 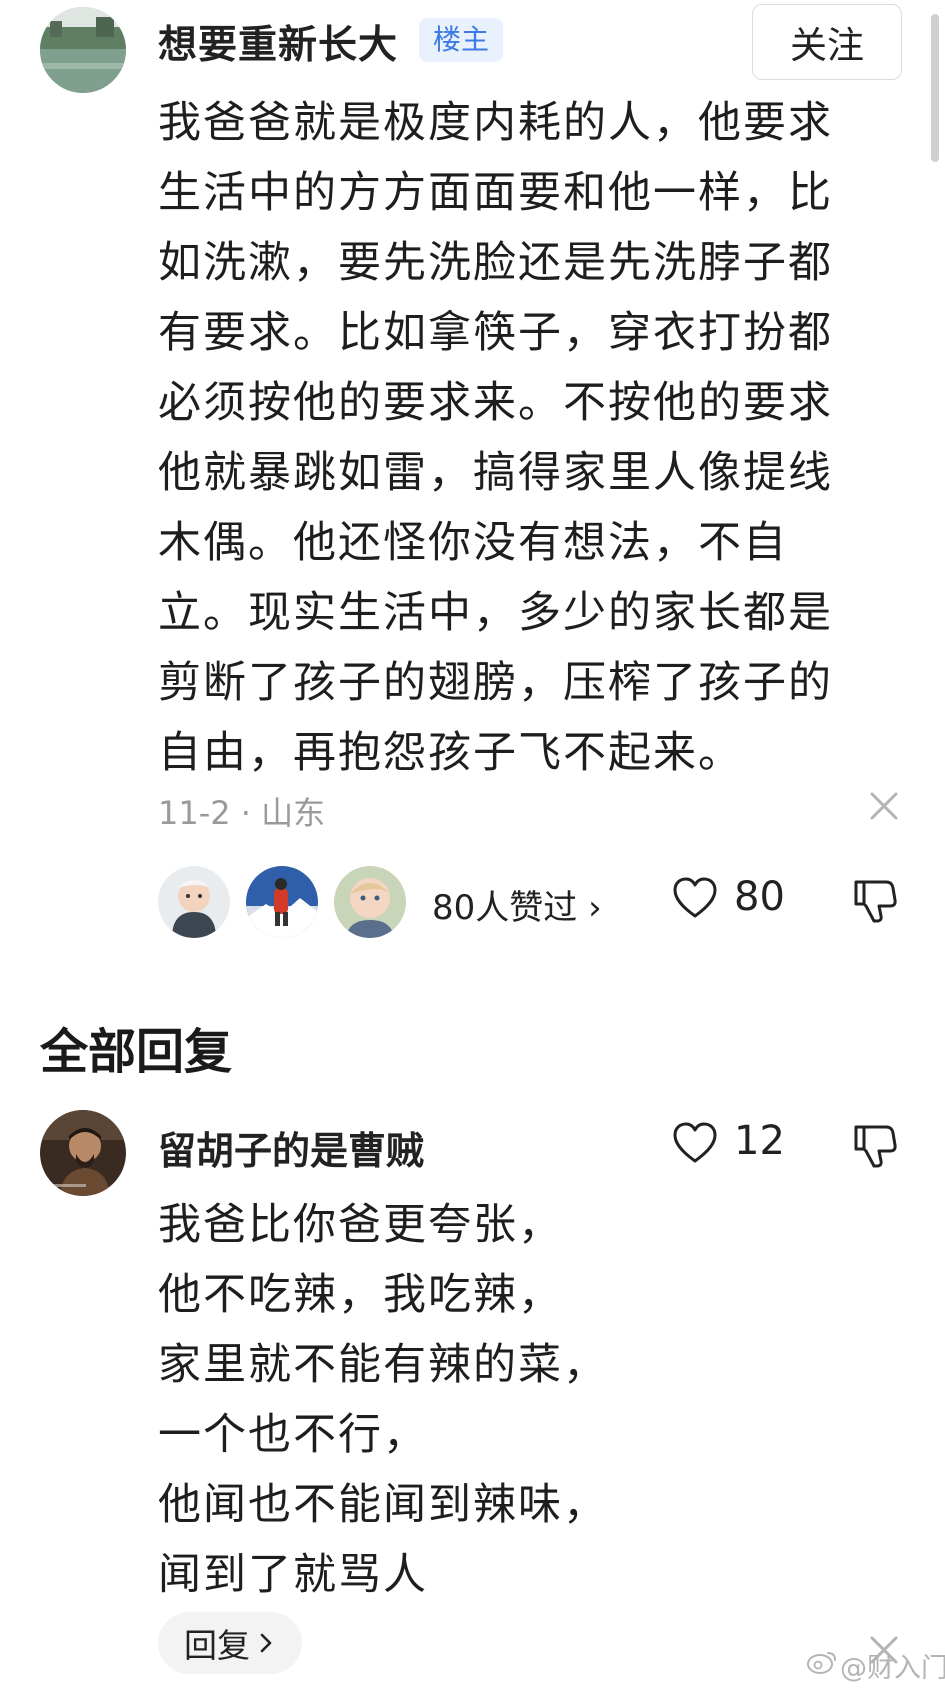 I want to click on weibo-logo-icon, so click(x=822, y=1665).